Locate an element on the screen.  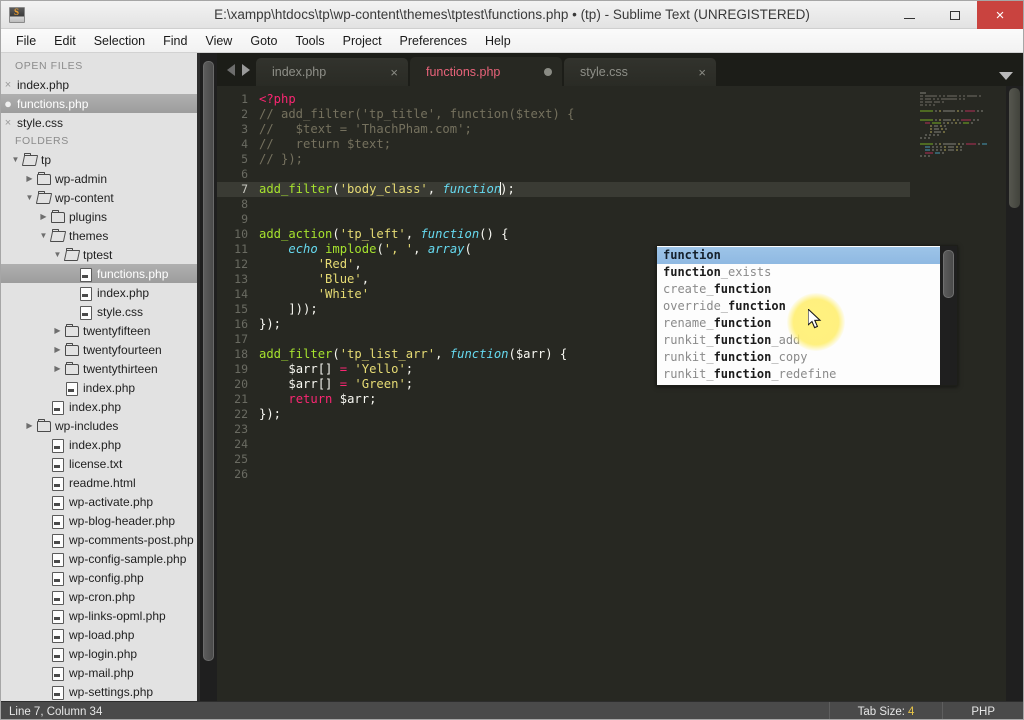
autocomplete-scrollbar is located at coordinates (948, 315).